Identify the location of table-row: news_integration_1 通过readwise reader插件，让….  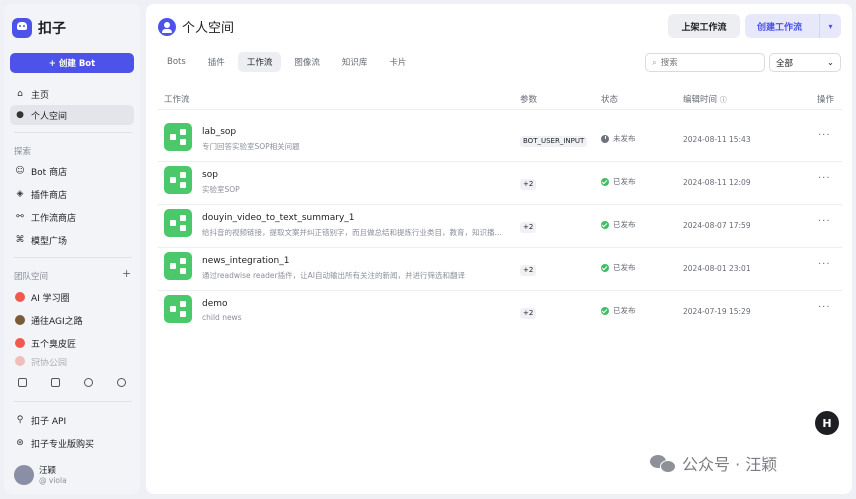
(500, 268).